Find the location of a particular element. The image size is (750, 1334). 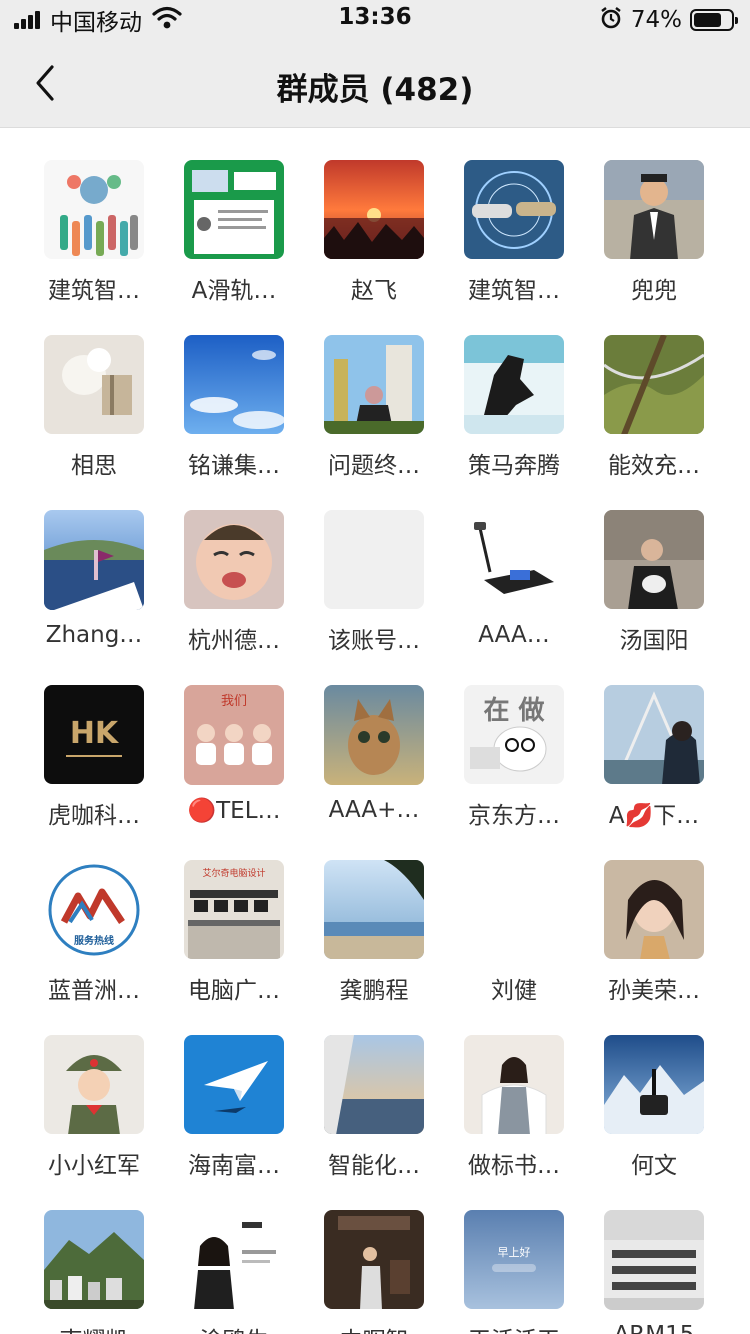

avatar-image: 艾尔奇电脑设计 is located at coordinates (234, 910).